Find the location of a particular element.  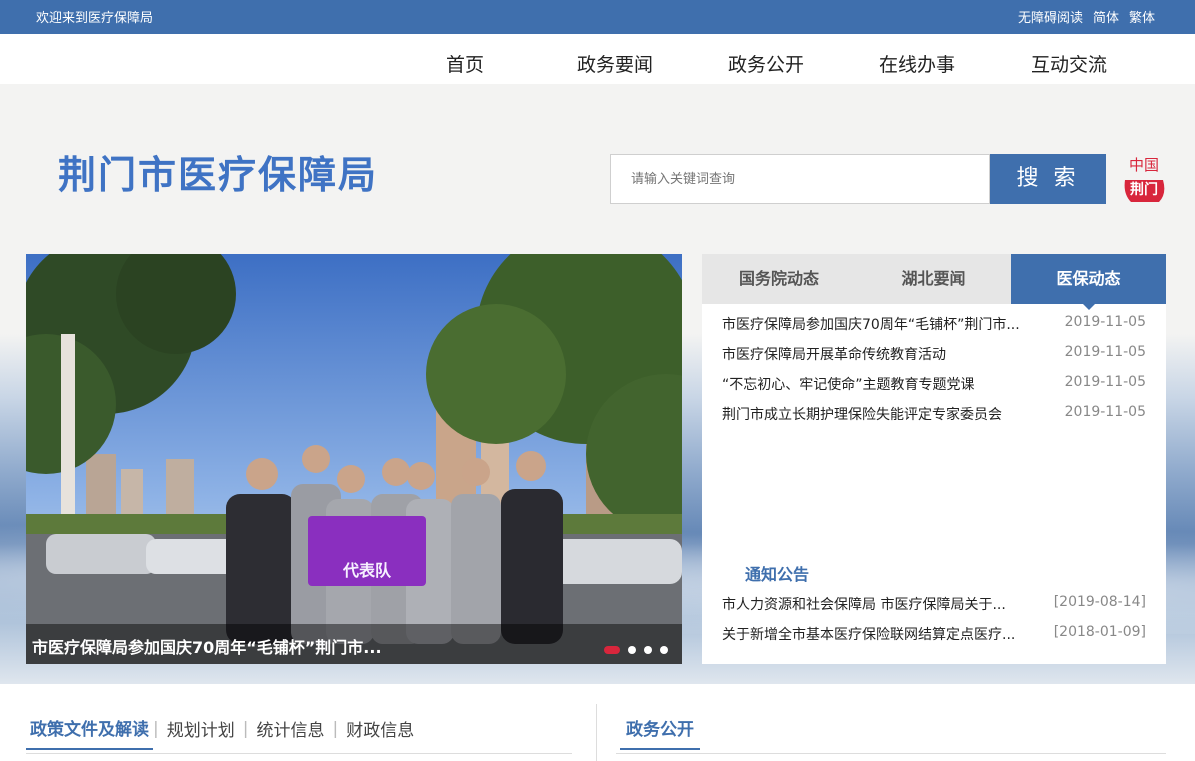

main-nav: 首页 政务要闻 政务公开 在线办事 互动交流 is located at coordinates (597, 59).